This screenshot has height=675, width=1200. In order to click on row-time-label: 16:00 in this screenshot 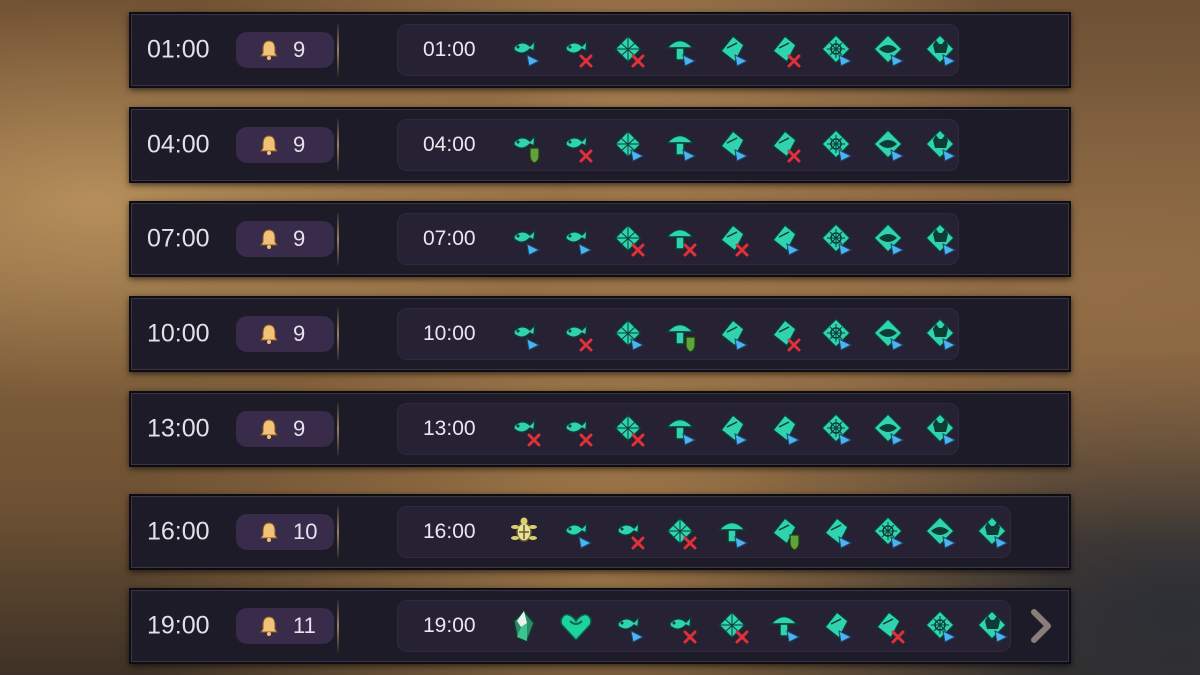, I will do `click(178, 531)`.